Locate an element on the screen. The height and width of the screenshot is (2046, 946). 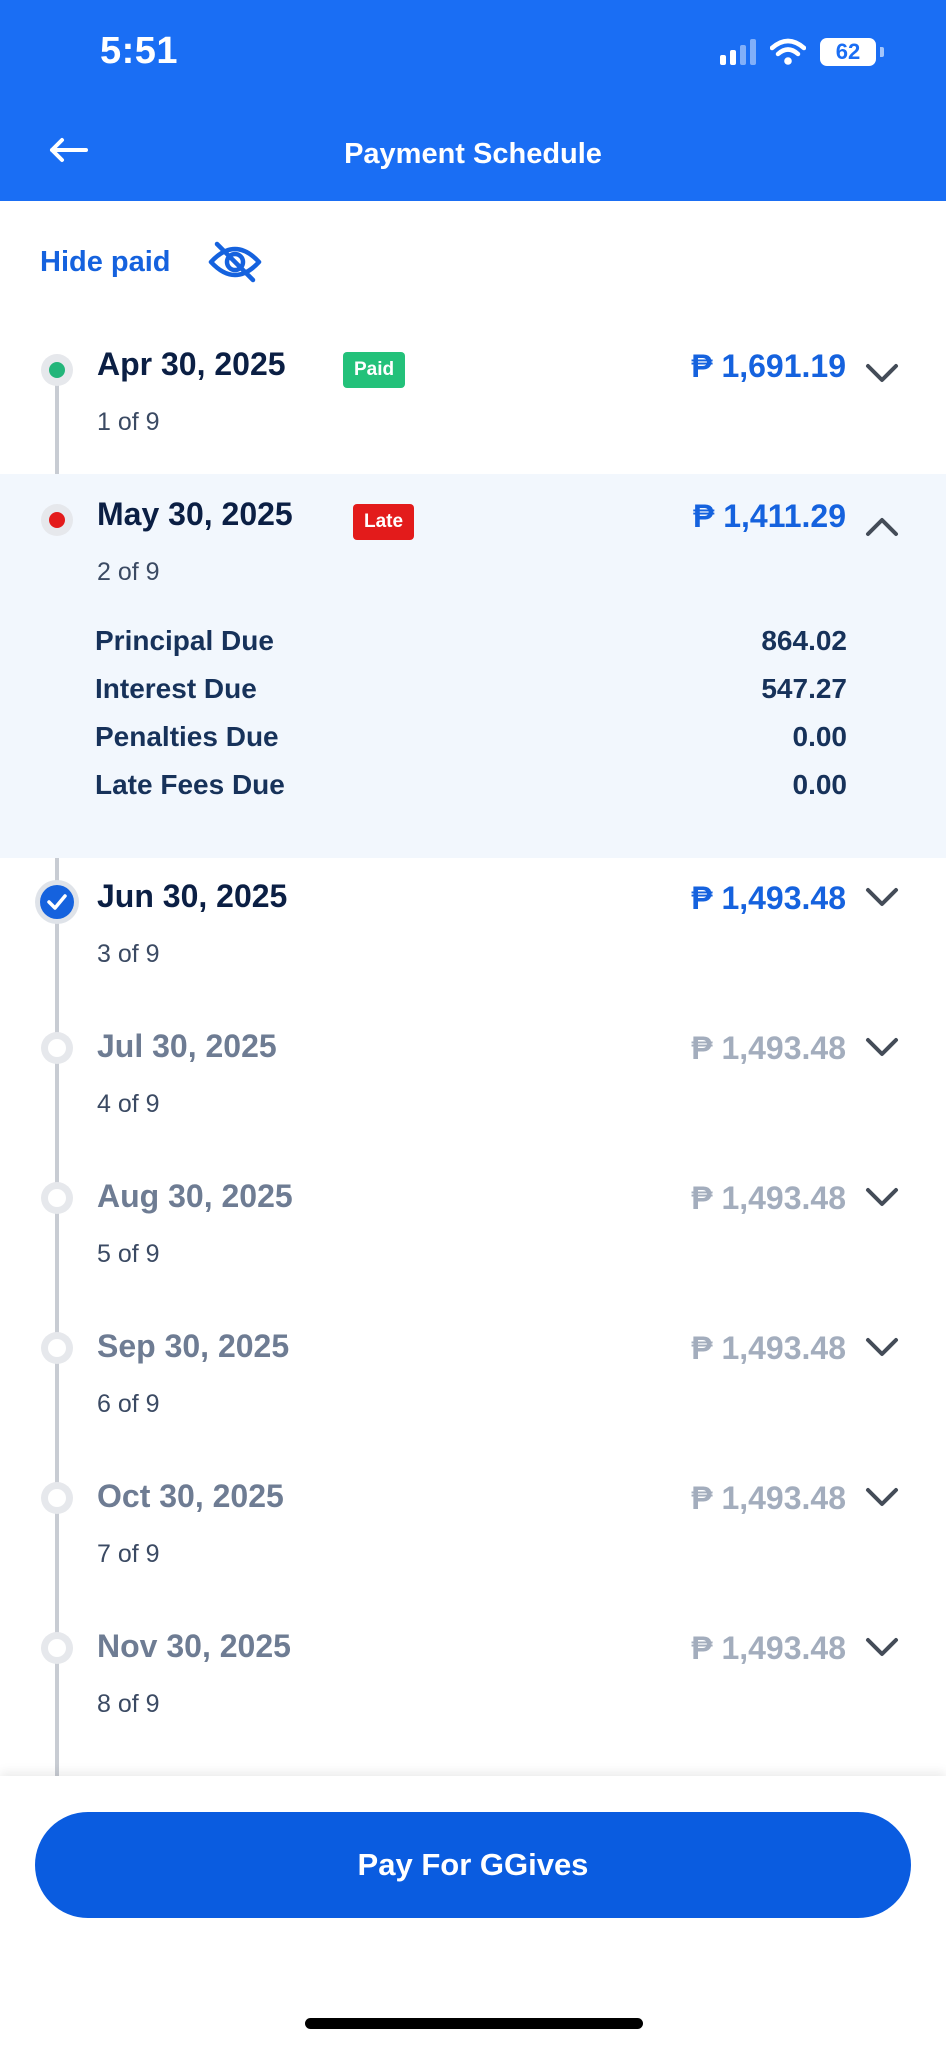
status-icons: 62 is located at coordinates (802, 52).